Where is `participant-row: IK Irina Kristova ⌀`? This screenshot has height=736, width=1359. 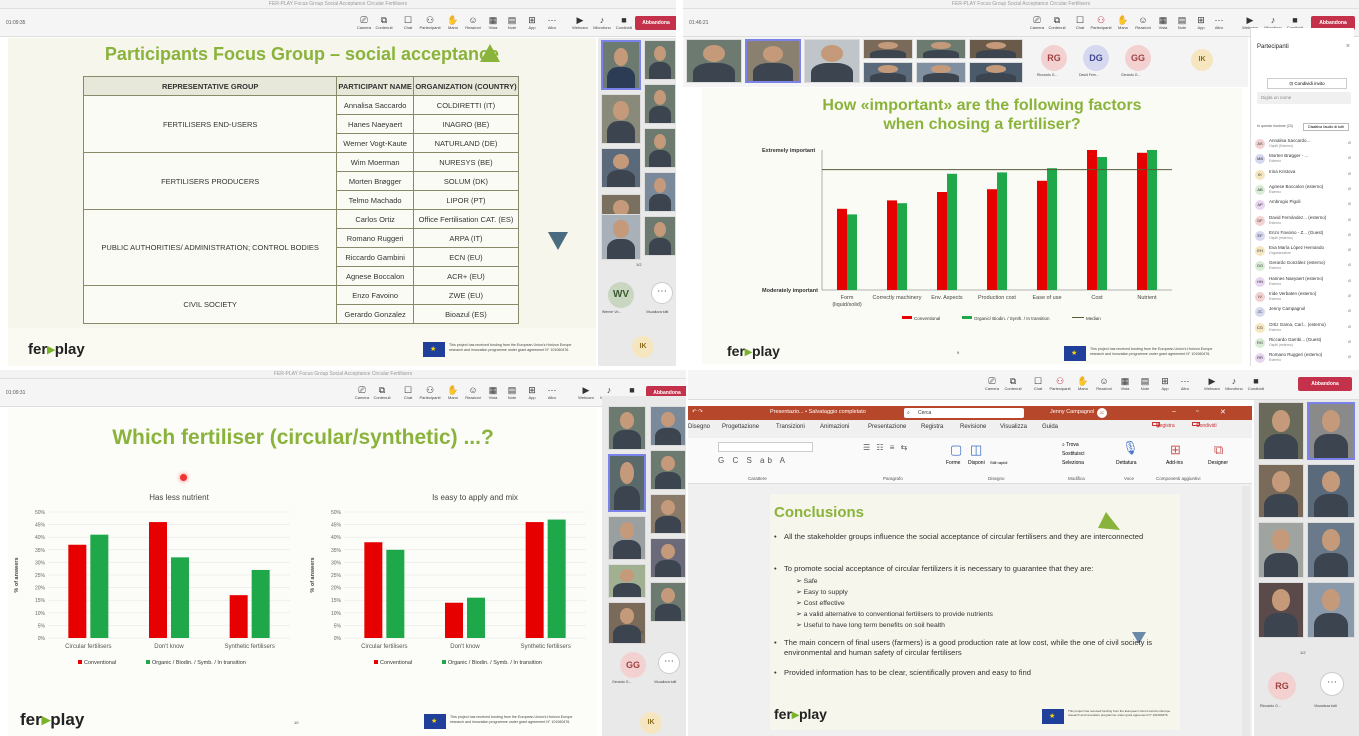
participant-row: IK Irina Kristova ⌀ is located at coordinates (1304, 176).